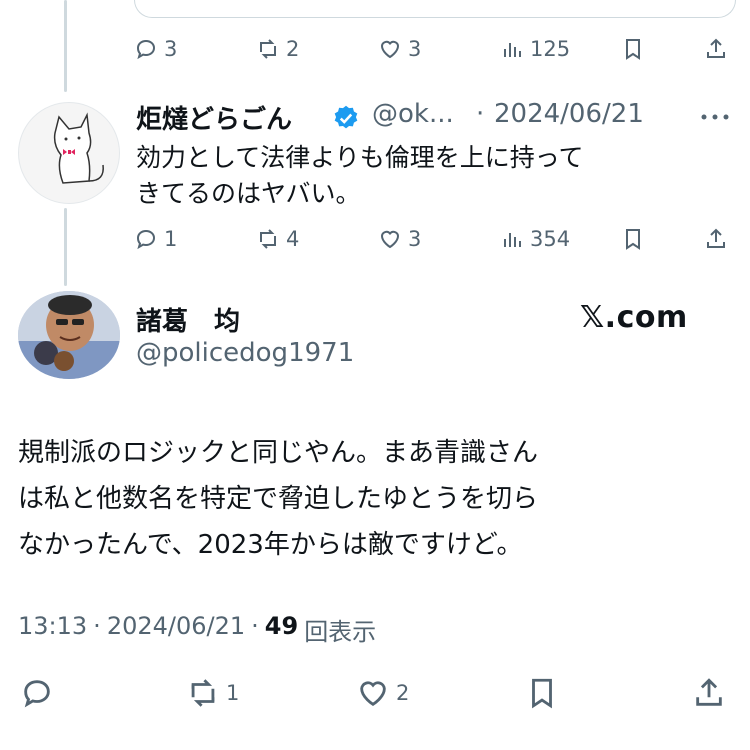  I want to click on thread-line-top, so click(65, 46).